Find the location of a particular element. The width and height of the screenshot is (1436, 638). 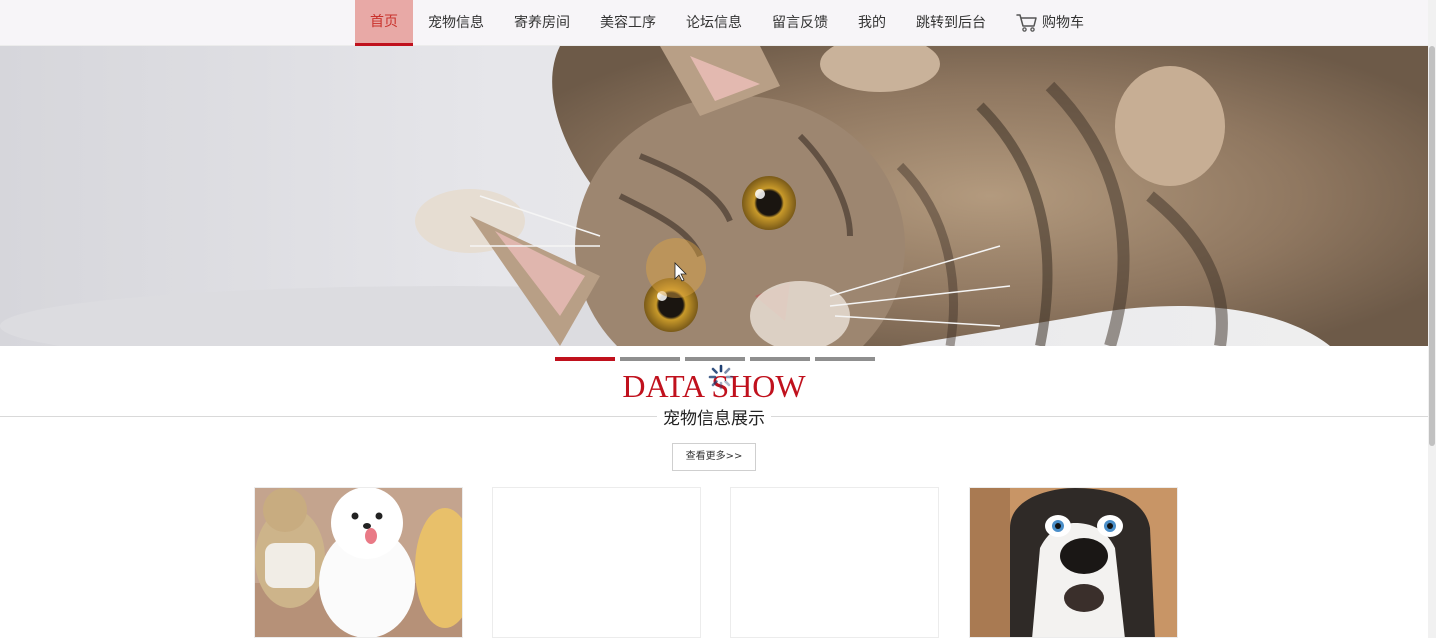

nav-item-cart: 购物车 is located at coordinates (1050, 23).